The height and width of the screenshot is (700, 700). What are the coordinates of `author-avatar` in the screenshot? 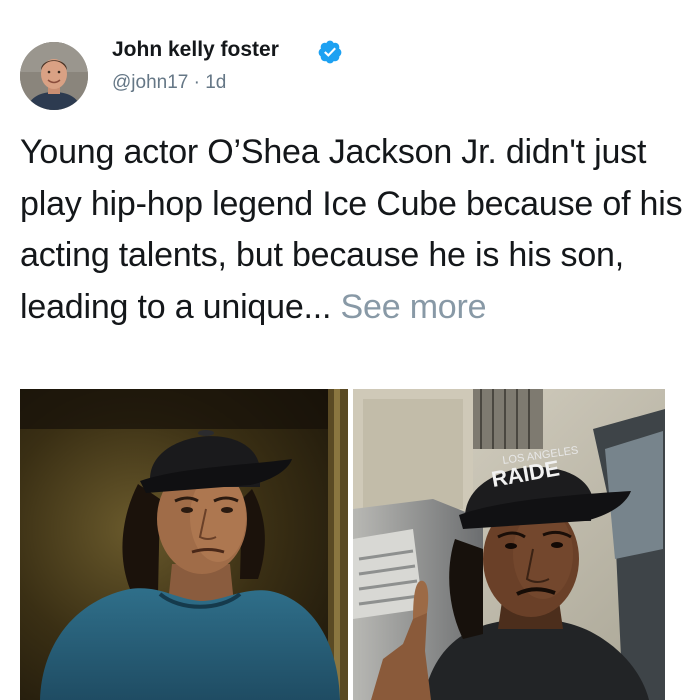 It's located at (54, 76).